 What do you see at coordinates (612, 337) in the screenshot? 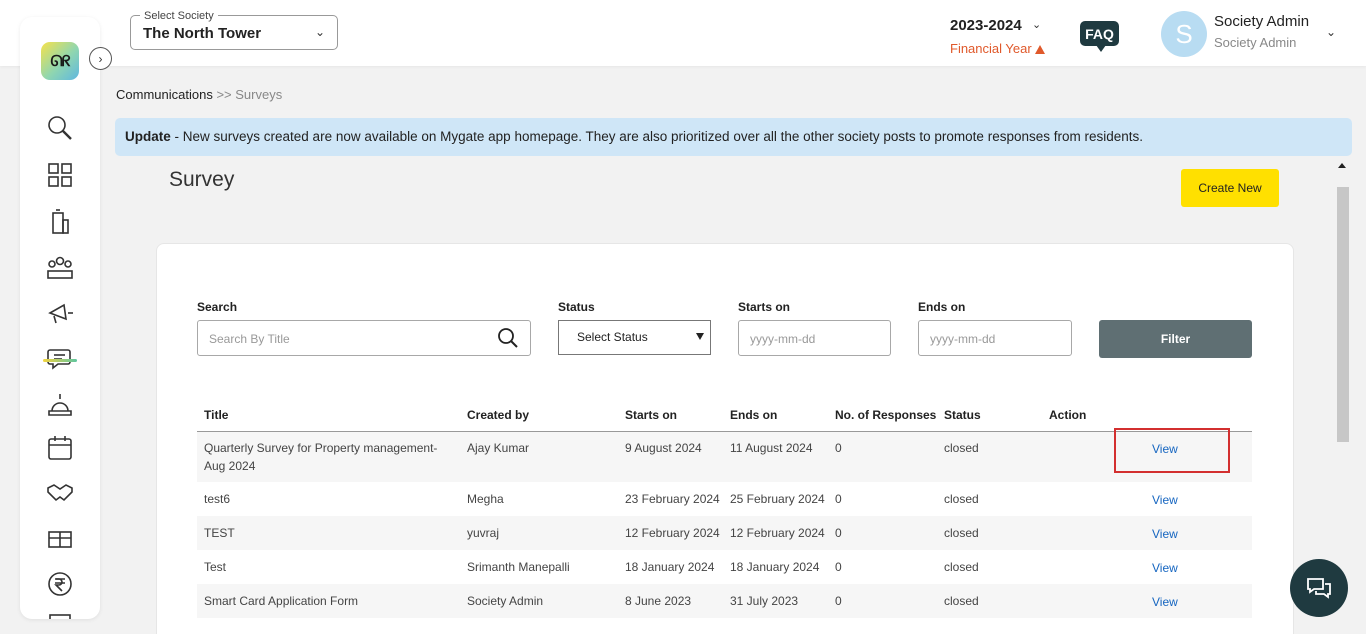
I see `status-select-value: Select Status` at bounding box center [612, 337].